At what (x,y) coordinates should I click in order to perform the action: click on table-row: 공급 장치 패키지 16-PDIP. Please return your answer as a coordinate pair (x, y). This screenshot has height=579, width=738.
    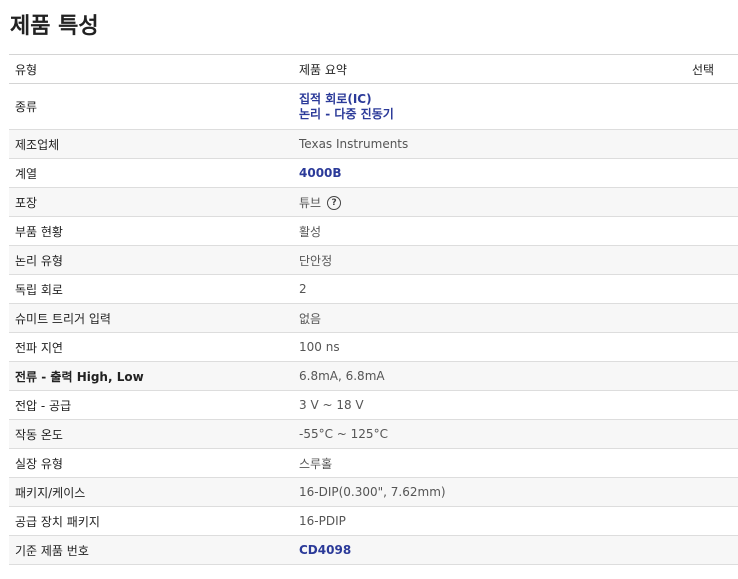
    Looking at the image, I should click on (373, 521).